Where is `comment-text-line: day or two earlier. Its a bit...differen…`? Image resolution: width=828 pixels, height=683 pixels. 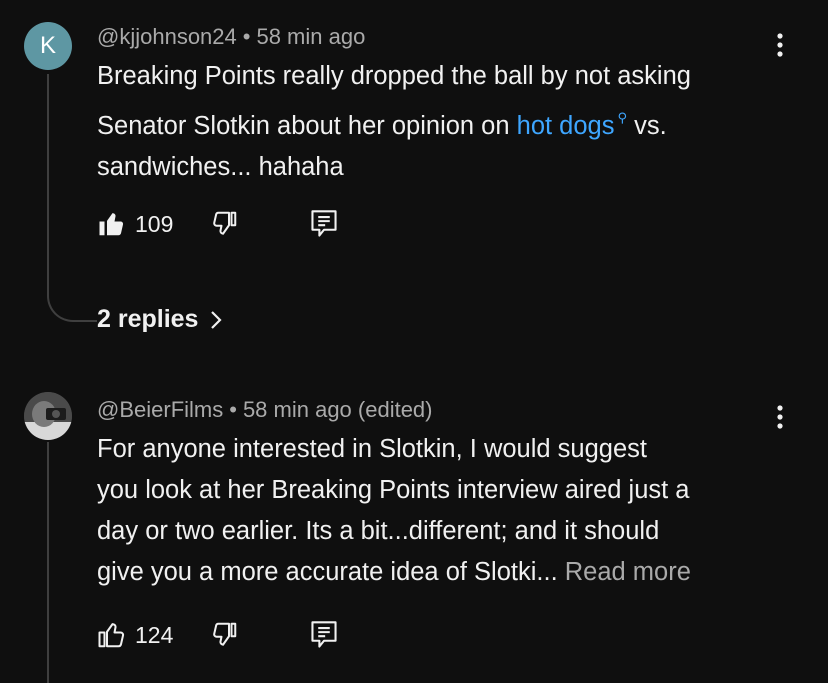
comment-text-line: day or two earlier. Its a bit...differen… is located at coordinates (378, 531).